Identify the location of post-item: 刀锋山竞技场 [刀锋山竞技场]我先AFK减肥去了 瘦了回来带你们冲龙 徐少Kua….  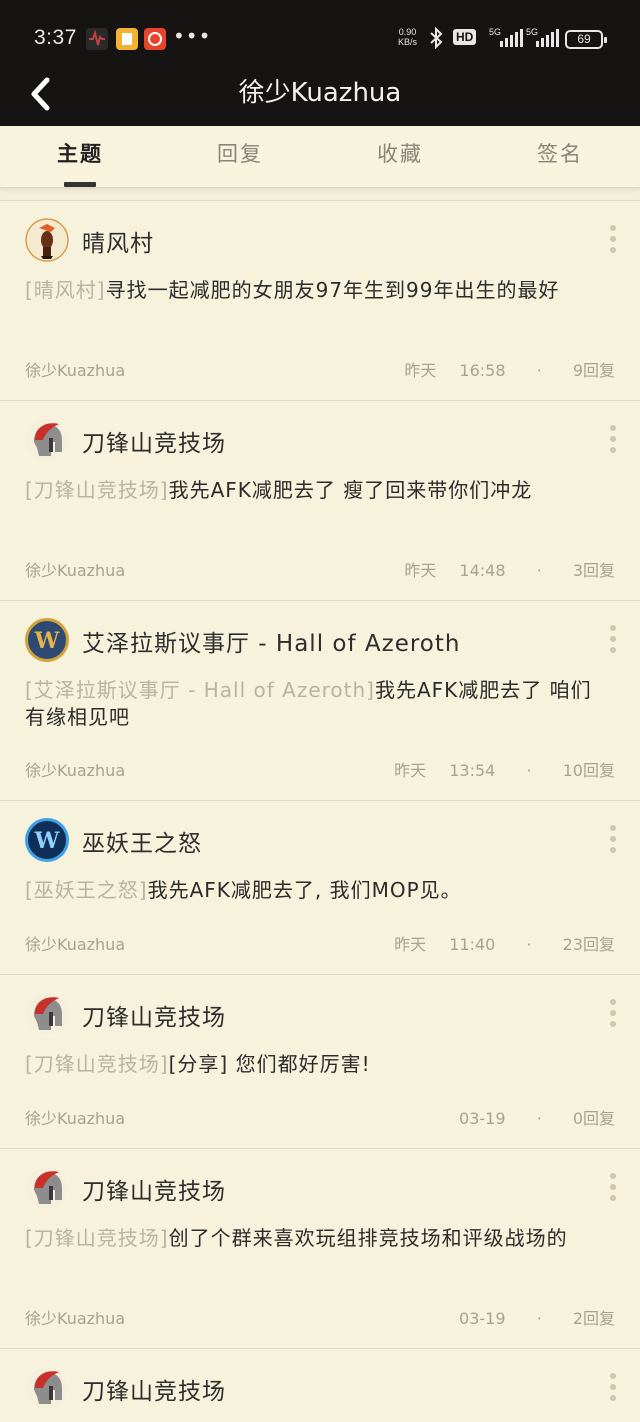
(320, 500).